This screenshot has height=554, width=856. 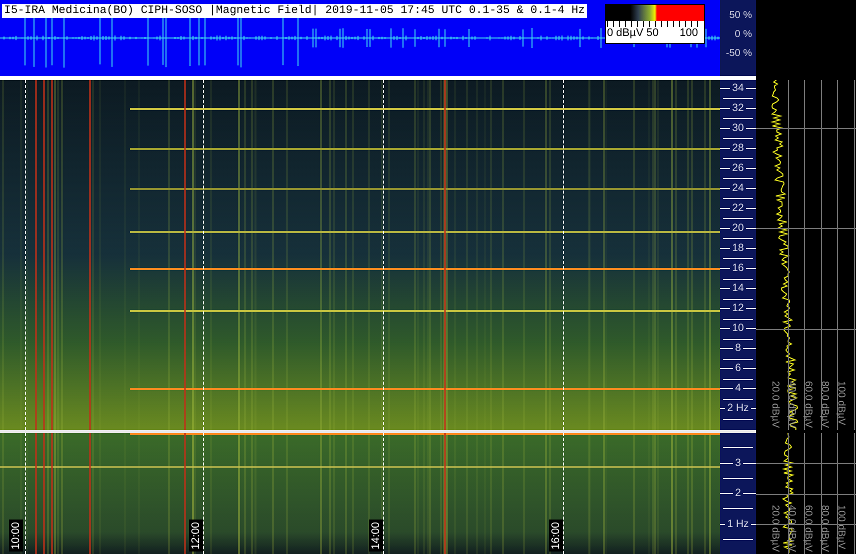 What do you see at coordinates (738, 463) in the screenshot?
I see `axis-label: 3` at bounding box center [738, 463].